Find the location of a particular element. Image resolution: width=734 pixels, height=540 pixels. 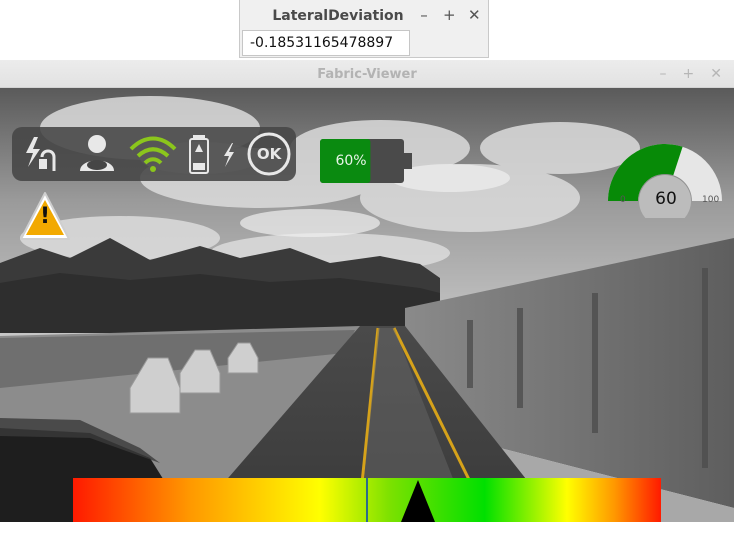

viewer-window-controls: – + ✕ is located at coordinates (691, 74).